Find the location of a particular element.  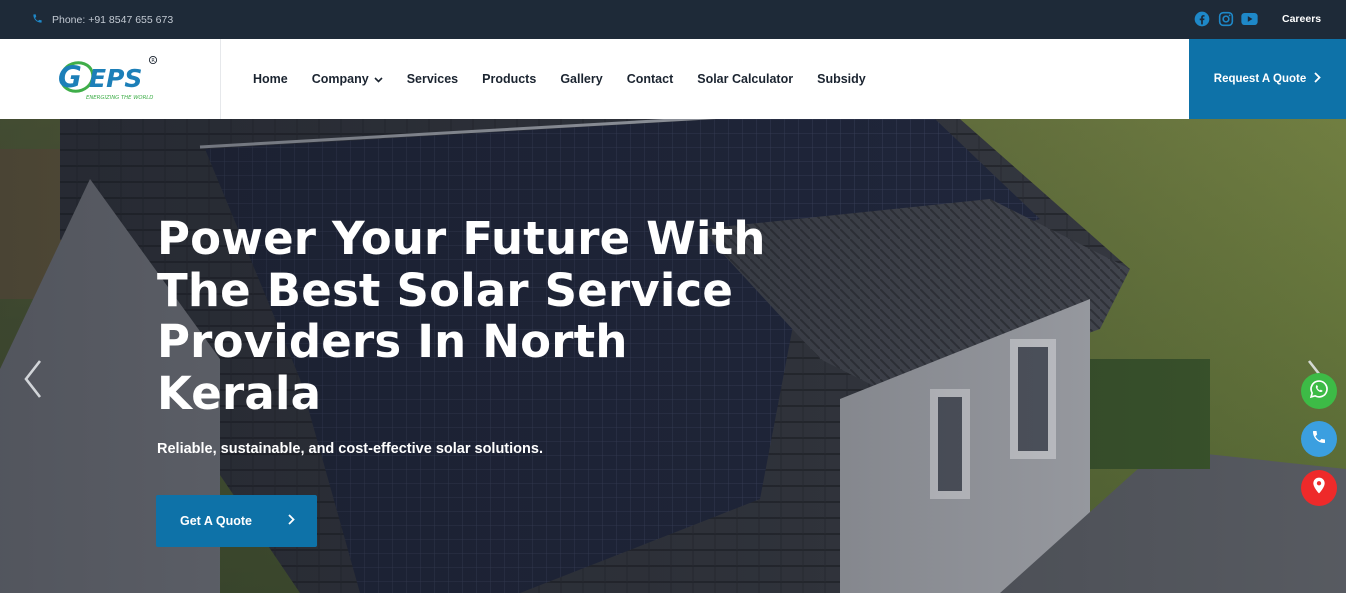

get-quote-label: Get A Quote is located at coordinates (216, 521).